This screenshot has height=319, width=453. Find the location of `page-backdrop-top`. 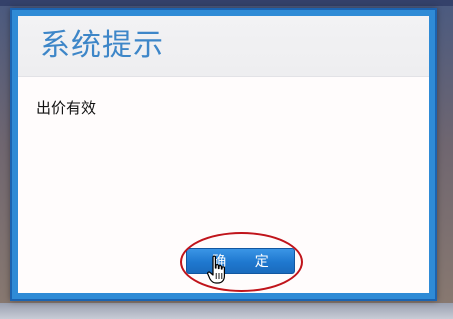

page-backdrop-top is located at coordinates (226, 3).